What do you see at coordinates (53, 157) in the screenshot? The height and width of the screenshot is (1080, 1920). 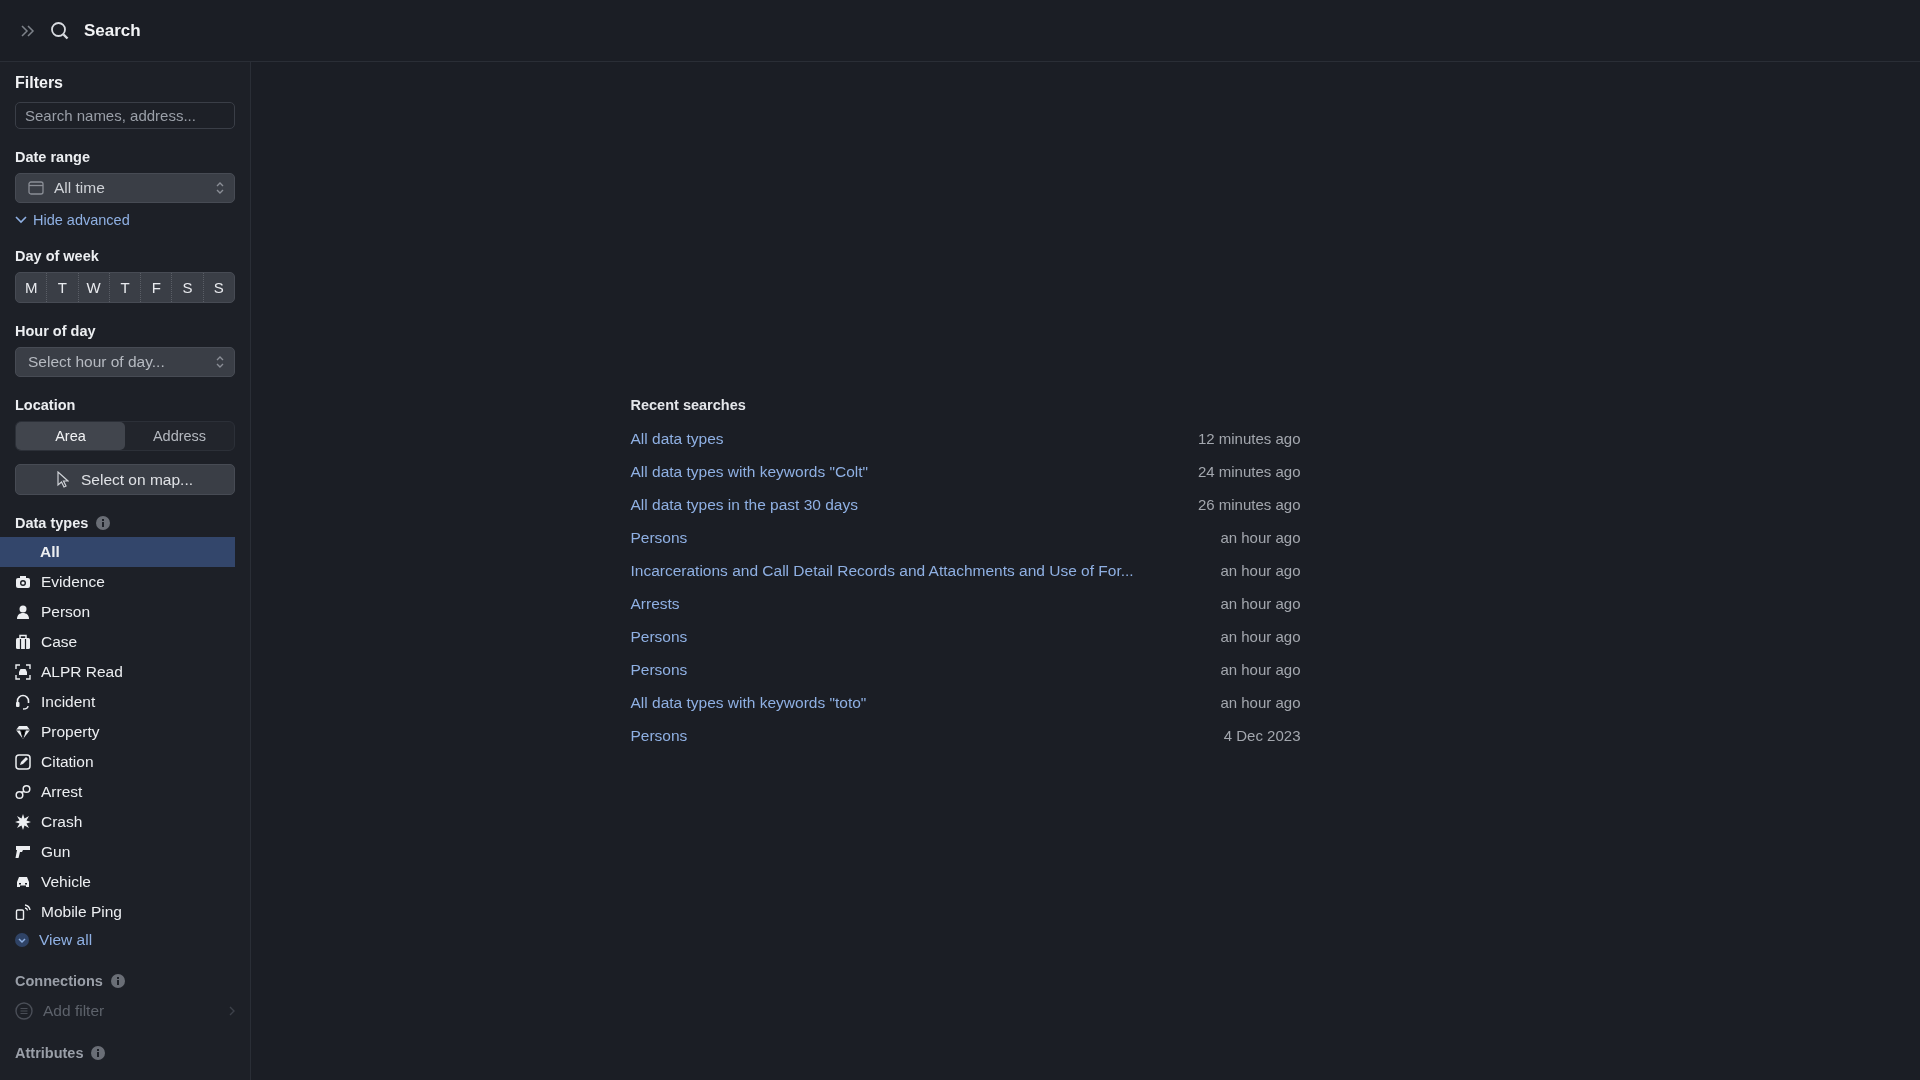 I see `section-label: Date range` at bounding box center [53, 157].